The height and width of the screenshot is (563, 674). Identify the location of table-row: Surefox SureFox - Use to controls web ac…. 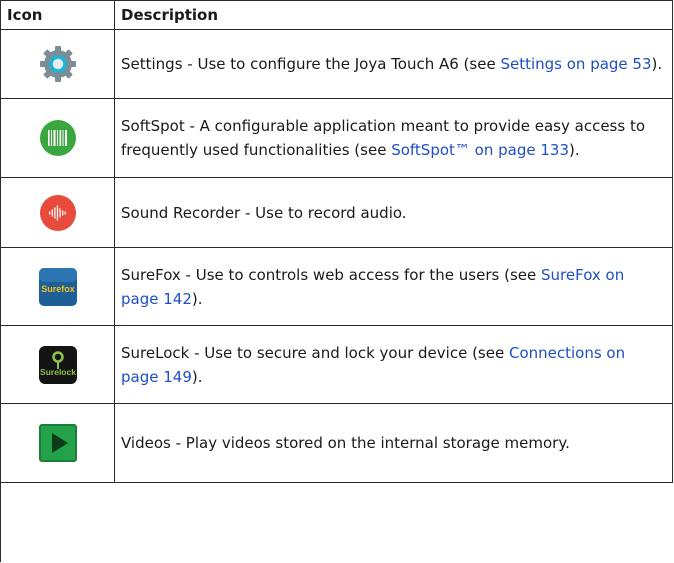
(337, 287).